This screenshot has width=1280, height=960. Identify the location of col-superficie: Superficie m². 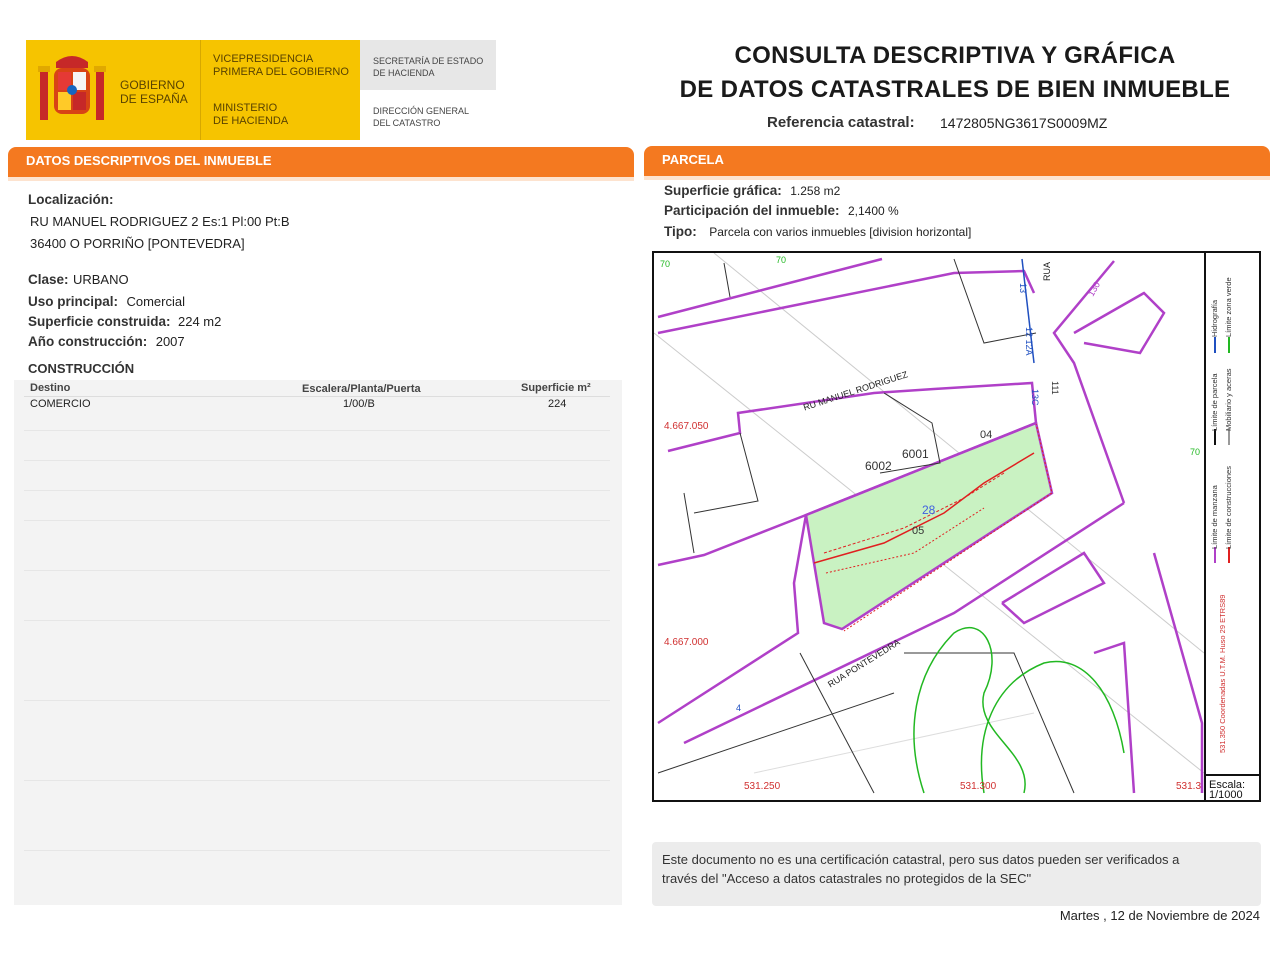
(556, 388).